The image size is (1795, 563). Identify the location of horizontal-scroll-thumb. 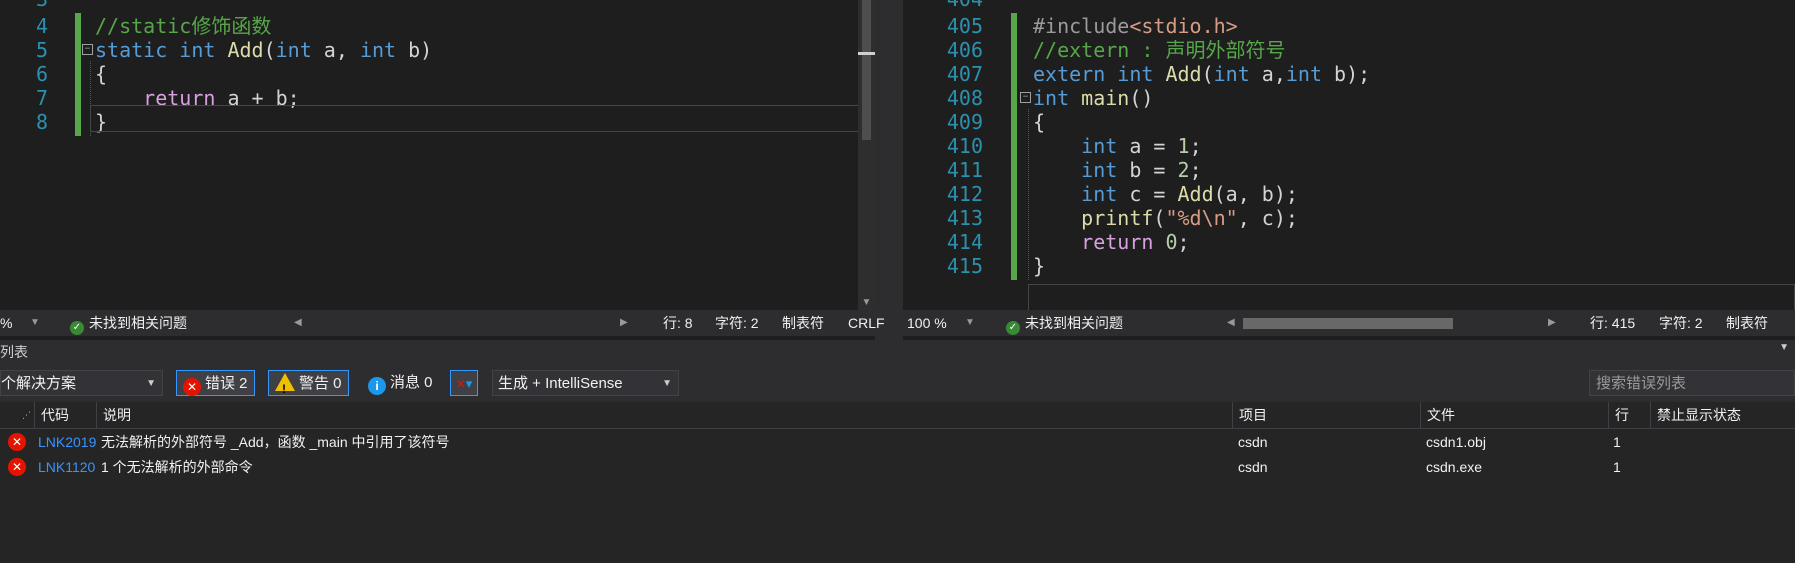
(1348, 323).